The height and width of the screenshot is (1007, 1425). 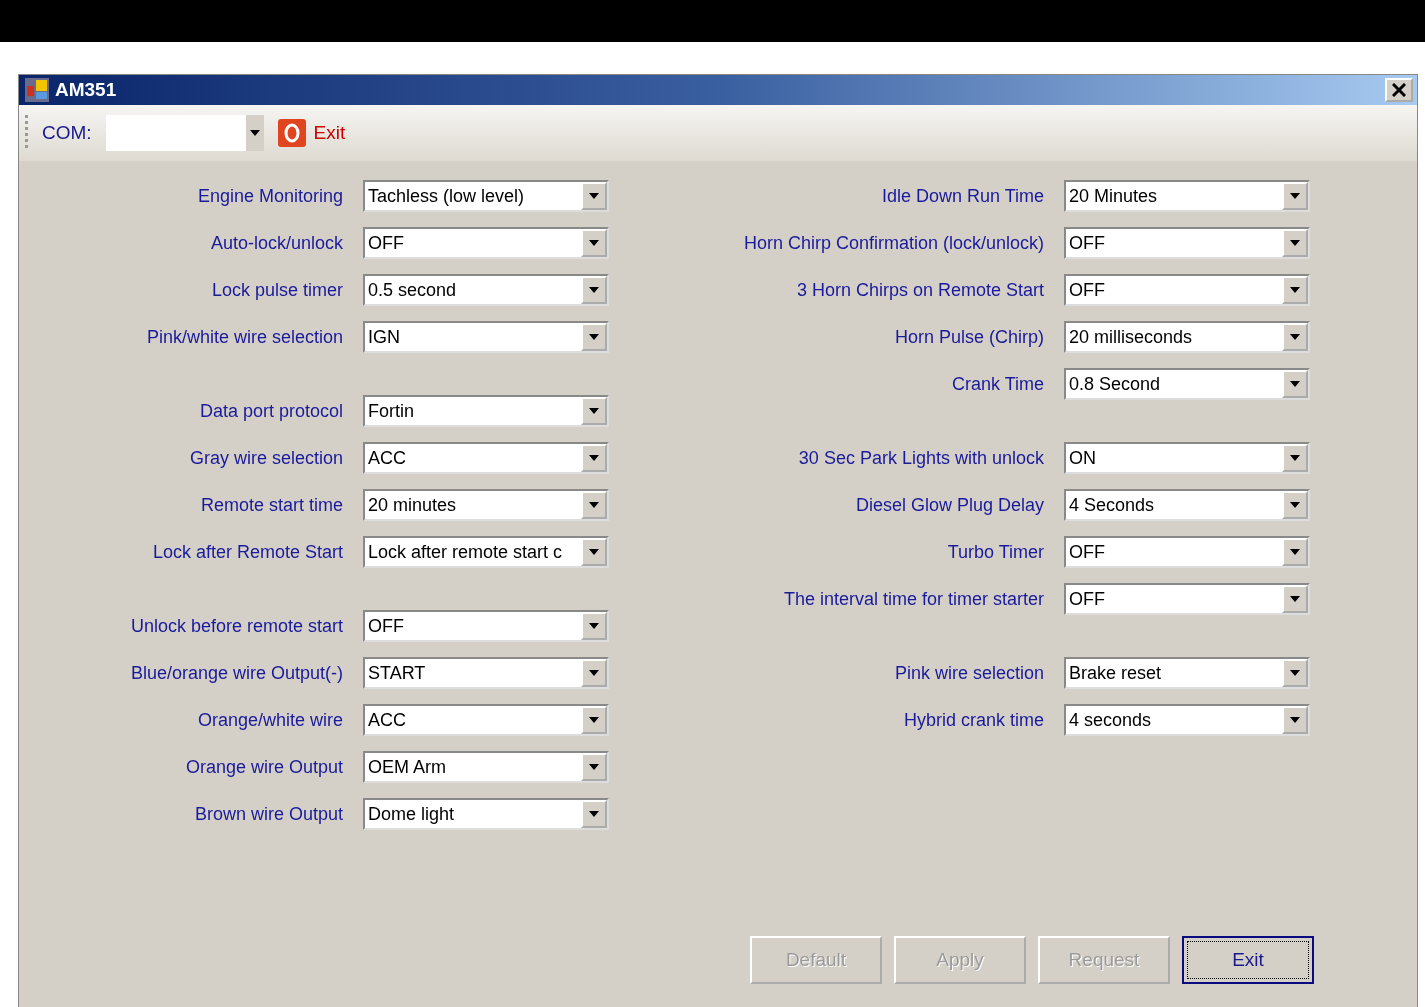 What do you see at coordinates (920, 458) in the screenshot?
I see `field-label: 30 Sec Park Lights with unlock` at bounding box center [920, 458].